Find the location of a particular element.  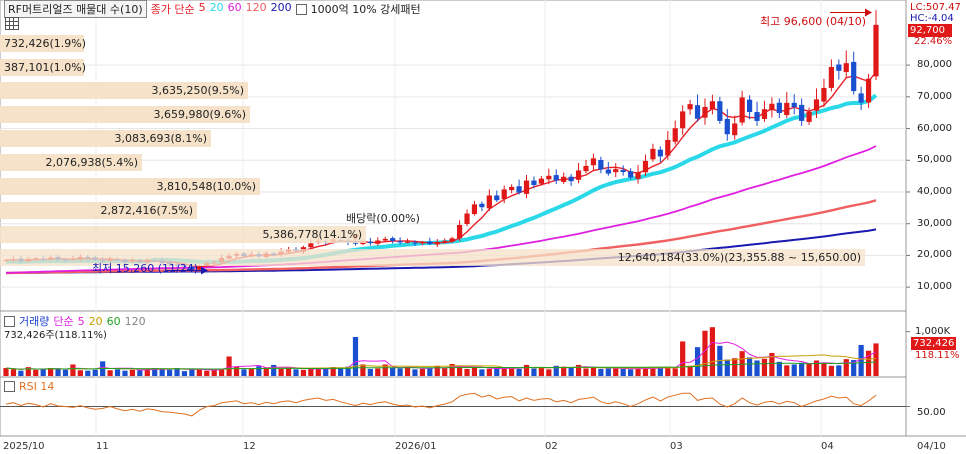

ma-period-20: 20 is located at coordinates (216, 7).